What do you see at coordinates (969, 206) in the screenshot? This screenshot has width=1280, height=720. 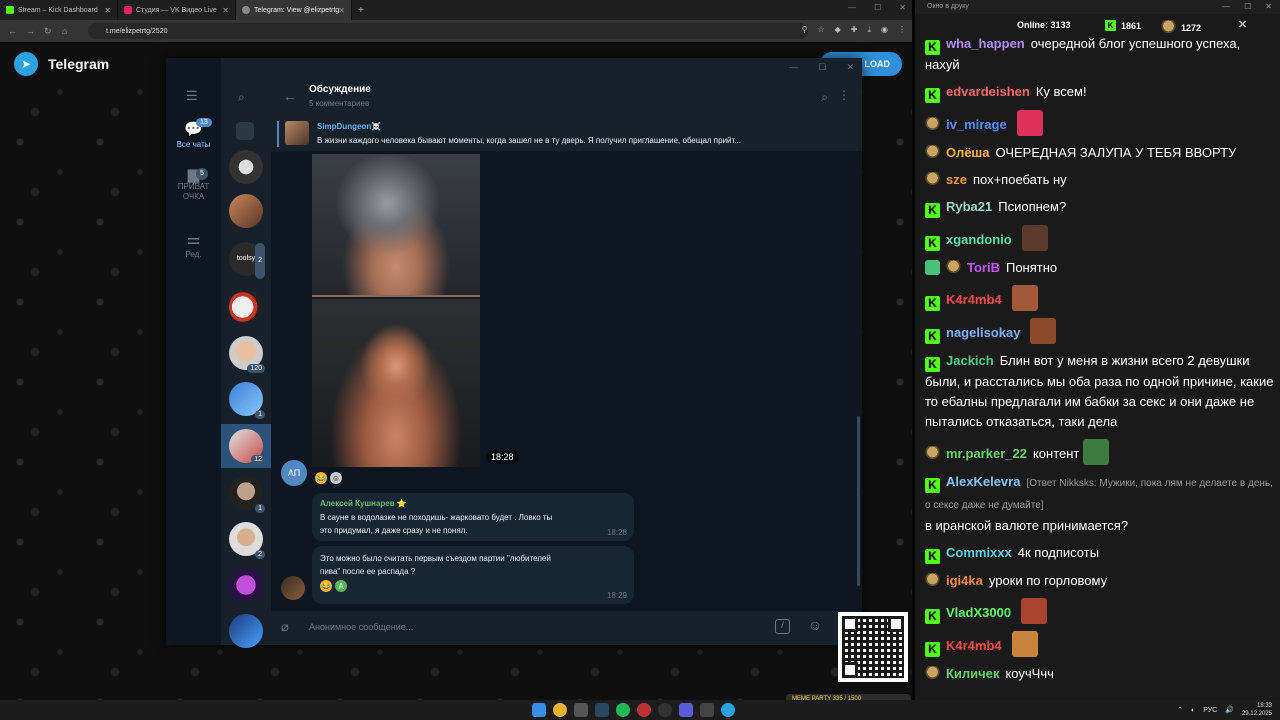 I see `chat-username: Ryba21` at bounding box center [969, 206].